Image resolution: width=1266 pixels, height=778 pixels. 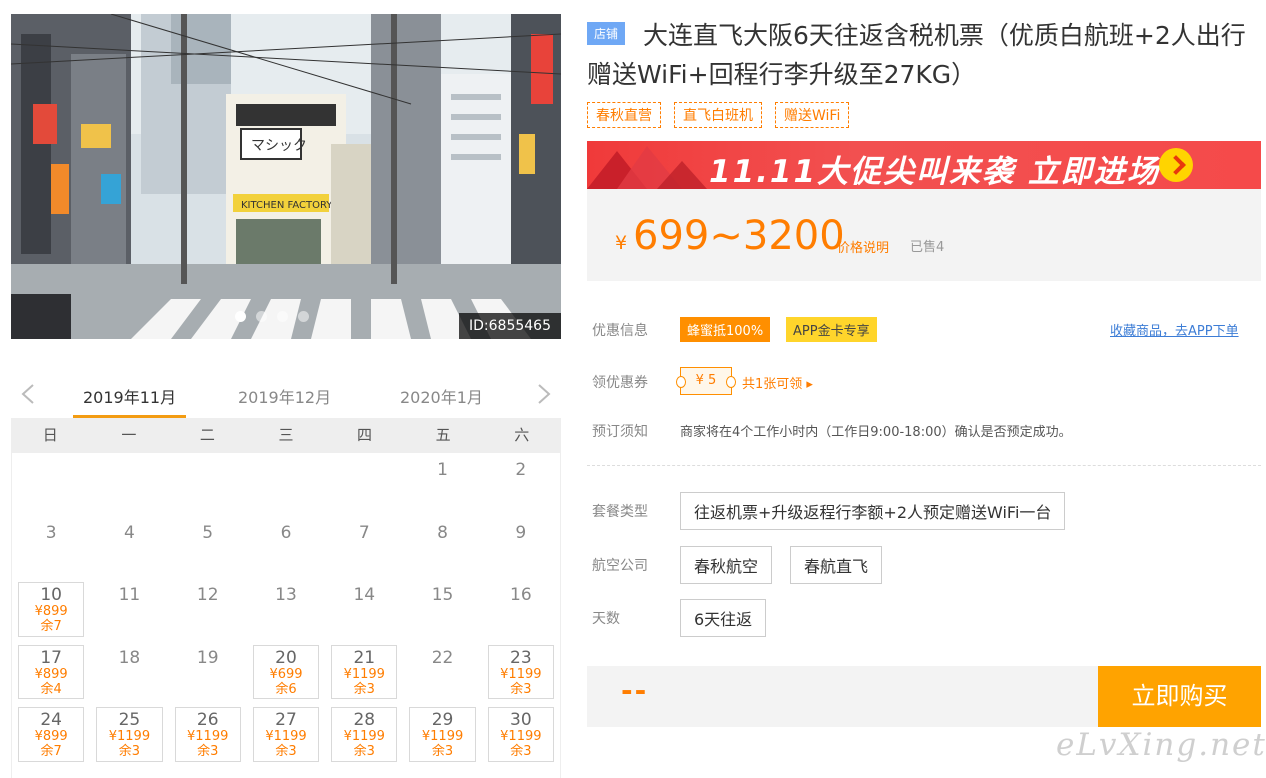 What do you see at coordinates (620, 512) in the screenshot?
I see `package-label: 套餐类型` at bounding box center [620, 512].